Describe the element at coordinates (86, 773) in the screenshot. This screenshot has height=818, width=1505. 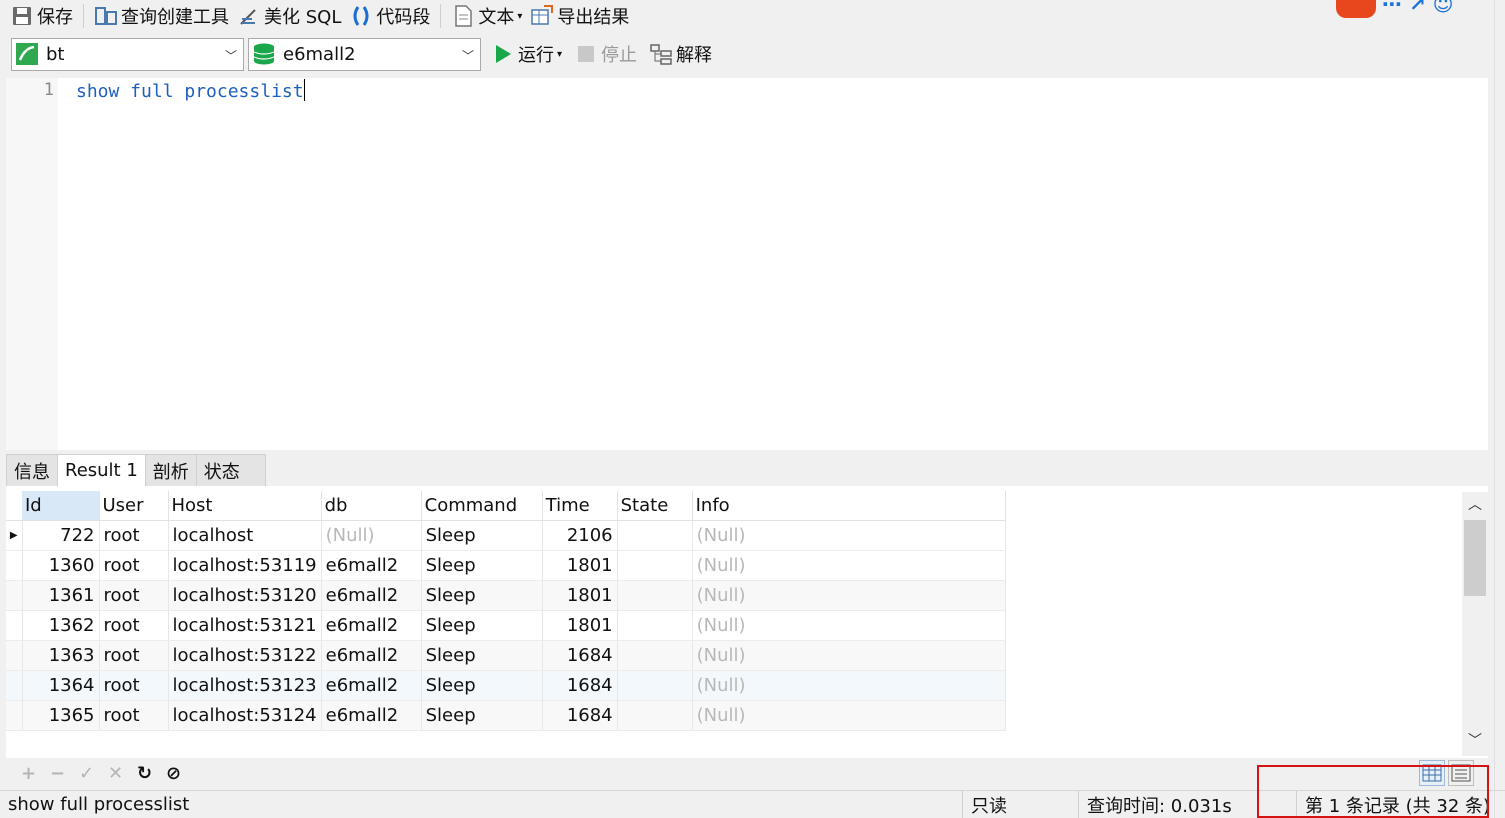
I see `apply-changes-icon: ✓` at that location.